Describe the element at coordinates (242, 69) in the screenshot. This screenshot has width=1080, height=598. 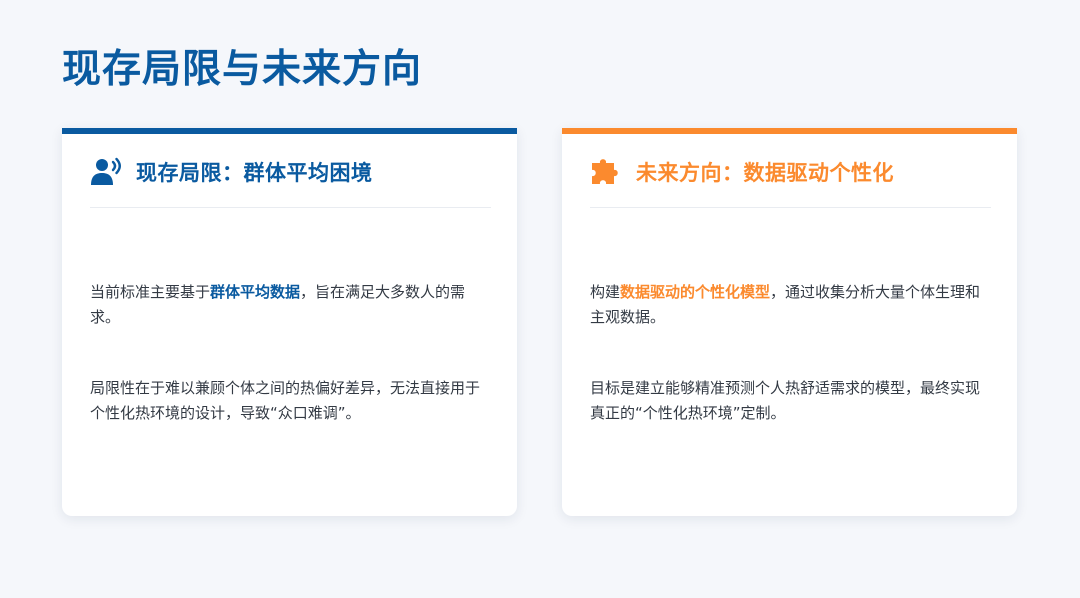
I see `page-title: 现存局限与未来方向` at that location.